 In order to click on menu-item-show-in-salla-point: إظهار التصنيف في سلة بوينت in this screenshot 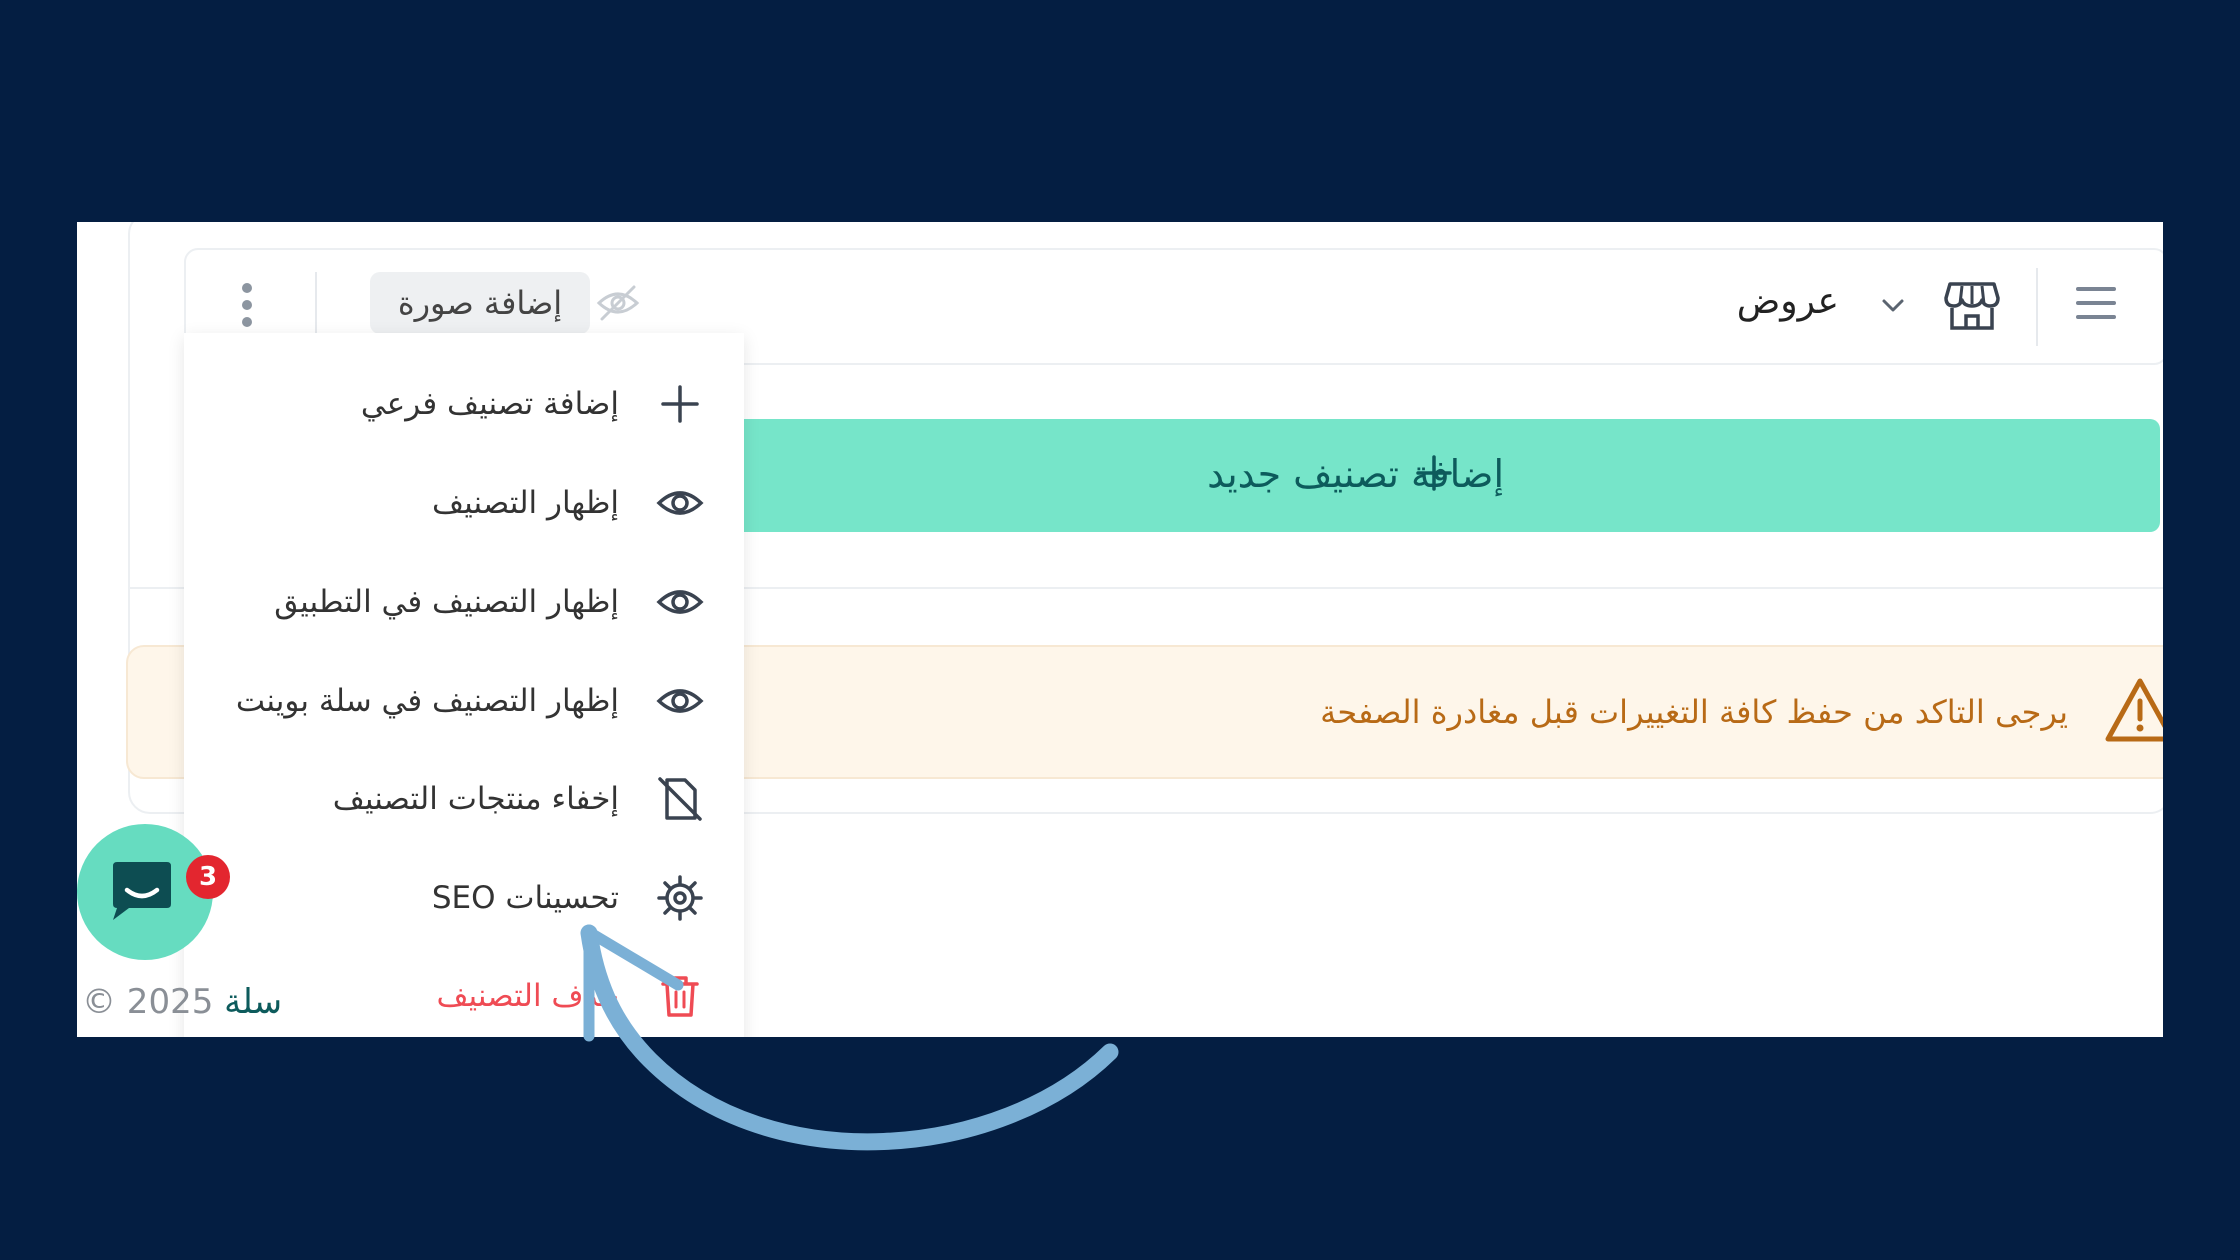, I will do `click(464, 701)`.